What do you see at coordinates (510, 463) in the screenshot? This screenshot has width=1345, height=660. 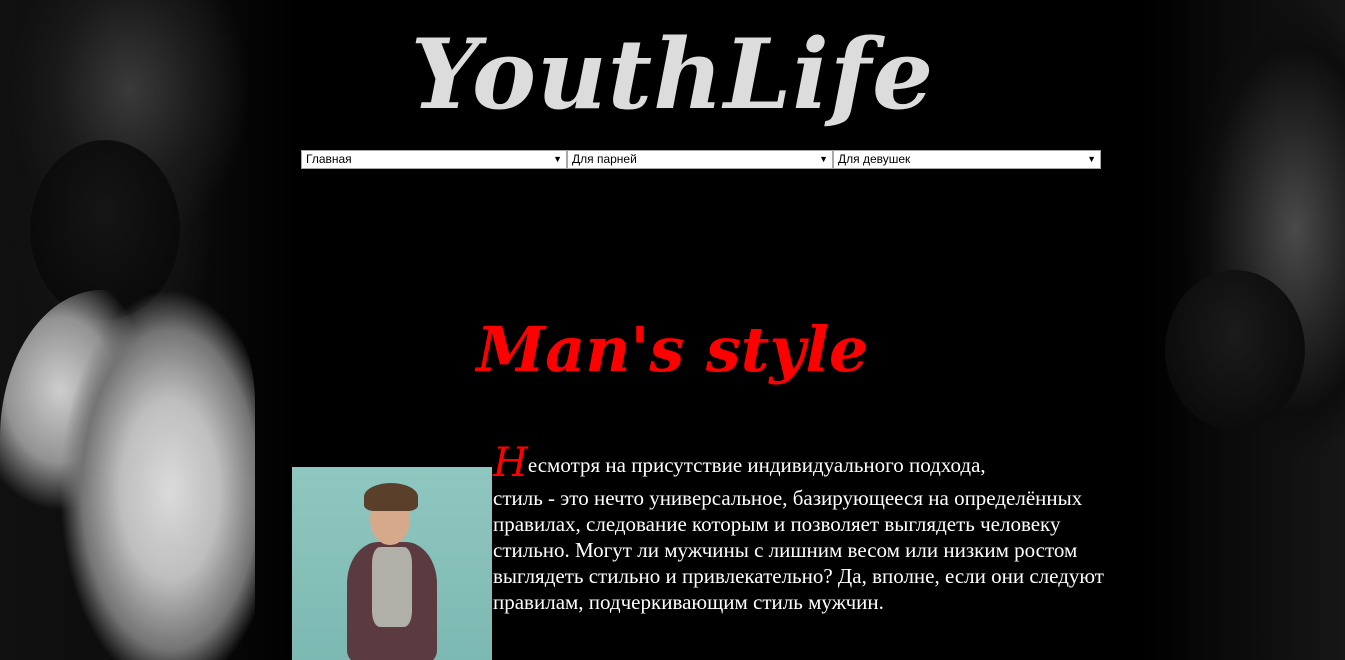 I see `drop-cap: Н` at bounding box center [510, 463].